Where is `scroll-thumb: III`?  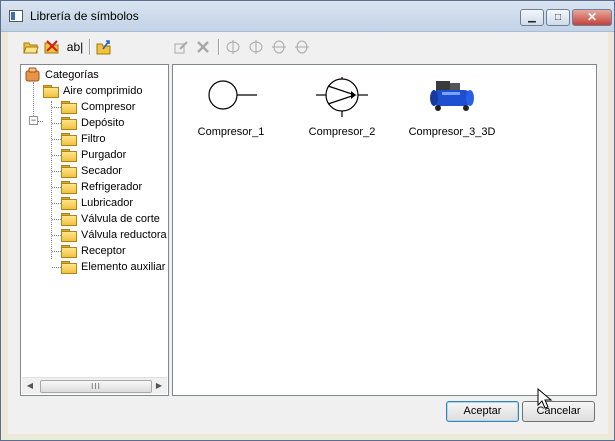 scroll-thumb: III is located at coordinates (96, 386).